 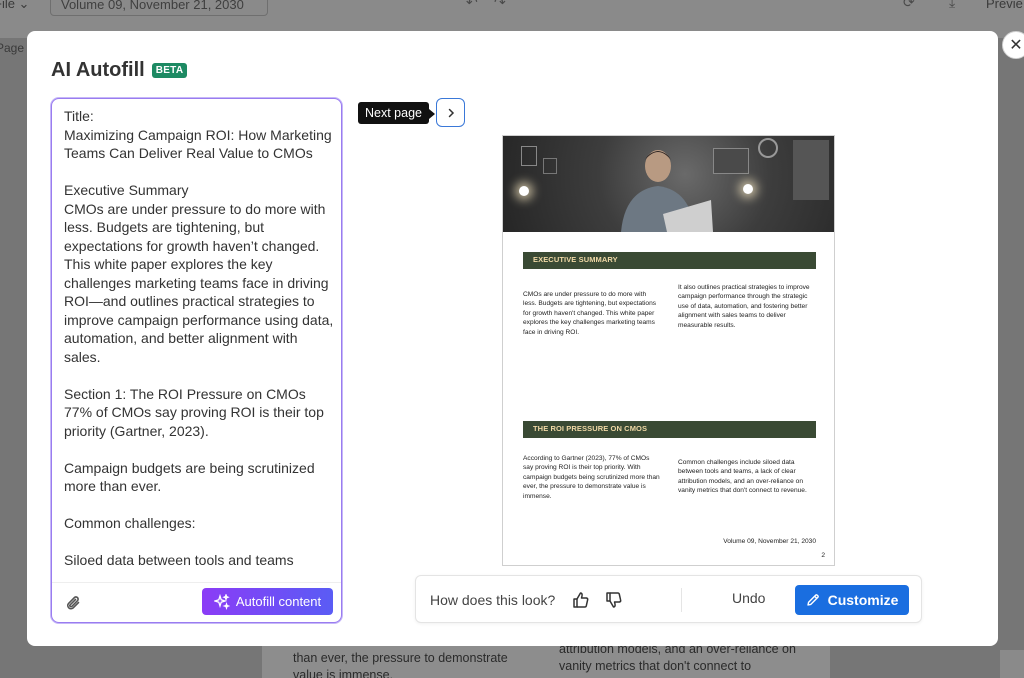 I want to click on modal-title: AI Autofill, so click(x=98, y=70).